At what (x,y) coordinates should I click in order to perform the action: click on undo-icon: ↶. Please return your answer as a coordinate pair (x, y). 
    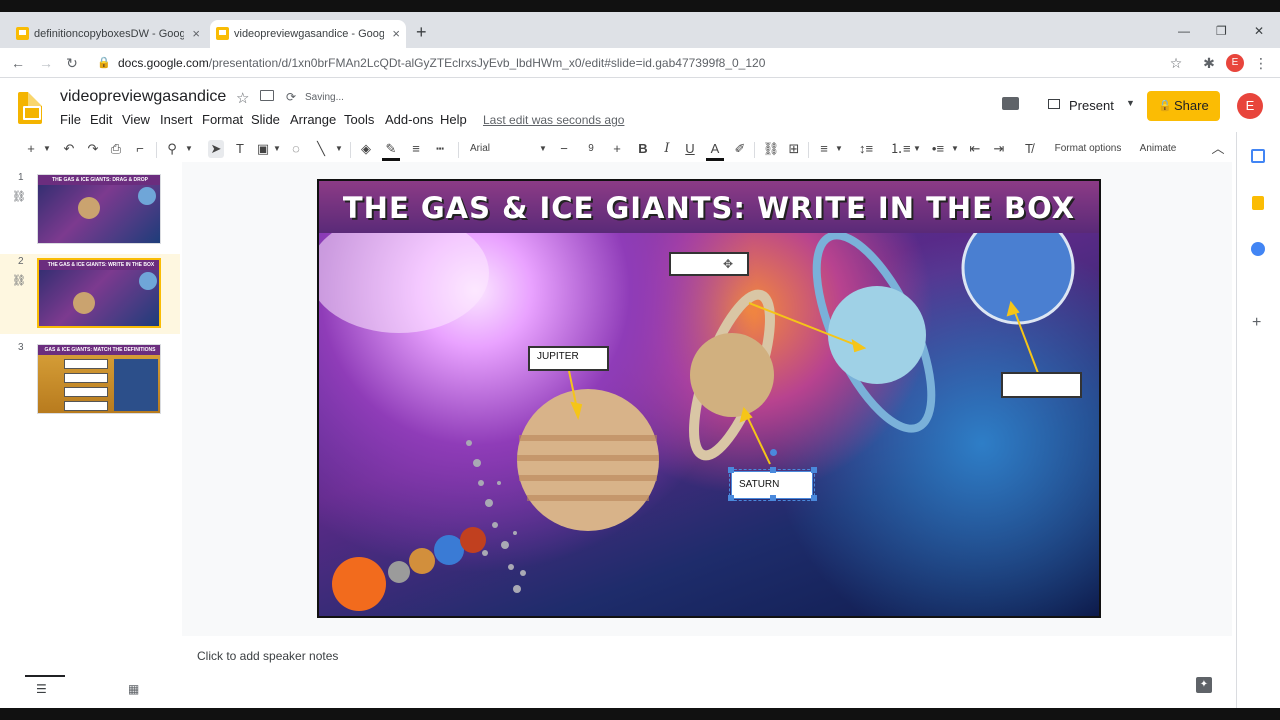
    Looking at the image, I should click on (69, 149).